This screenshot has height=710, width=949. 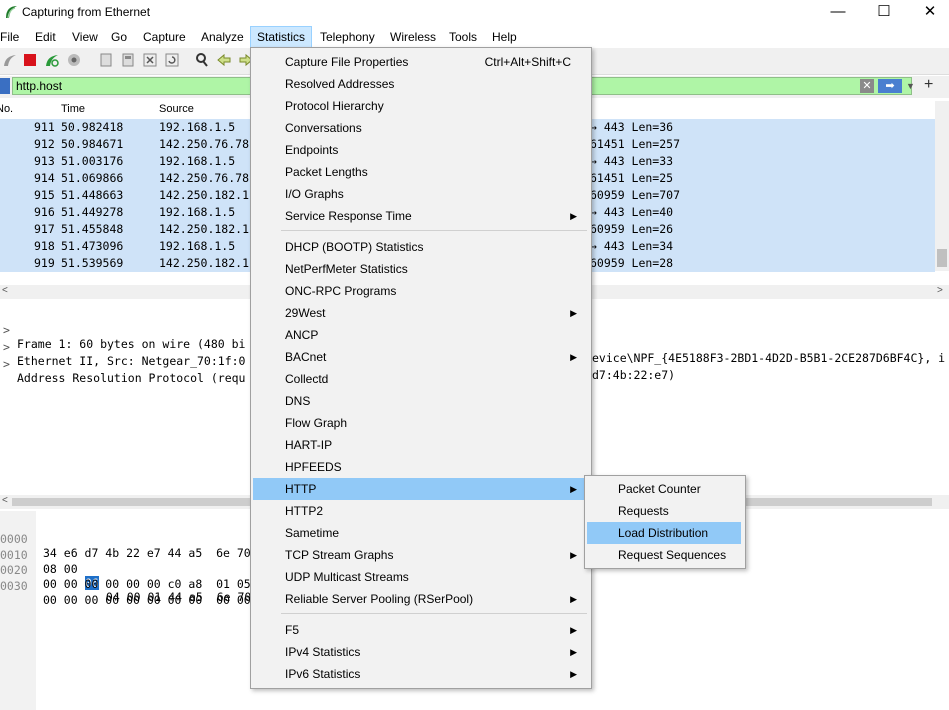 What do you see at coordinates (14, 586) in the screenshot?
I see `byte-offset: 0030` at bounding box center [14, 586].